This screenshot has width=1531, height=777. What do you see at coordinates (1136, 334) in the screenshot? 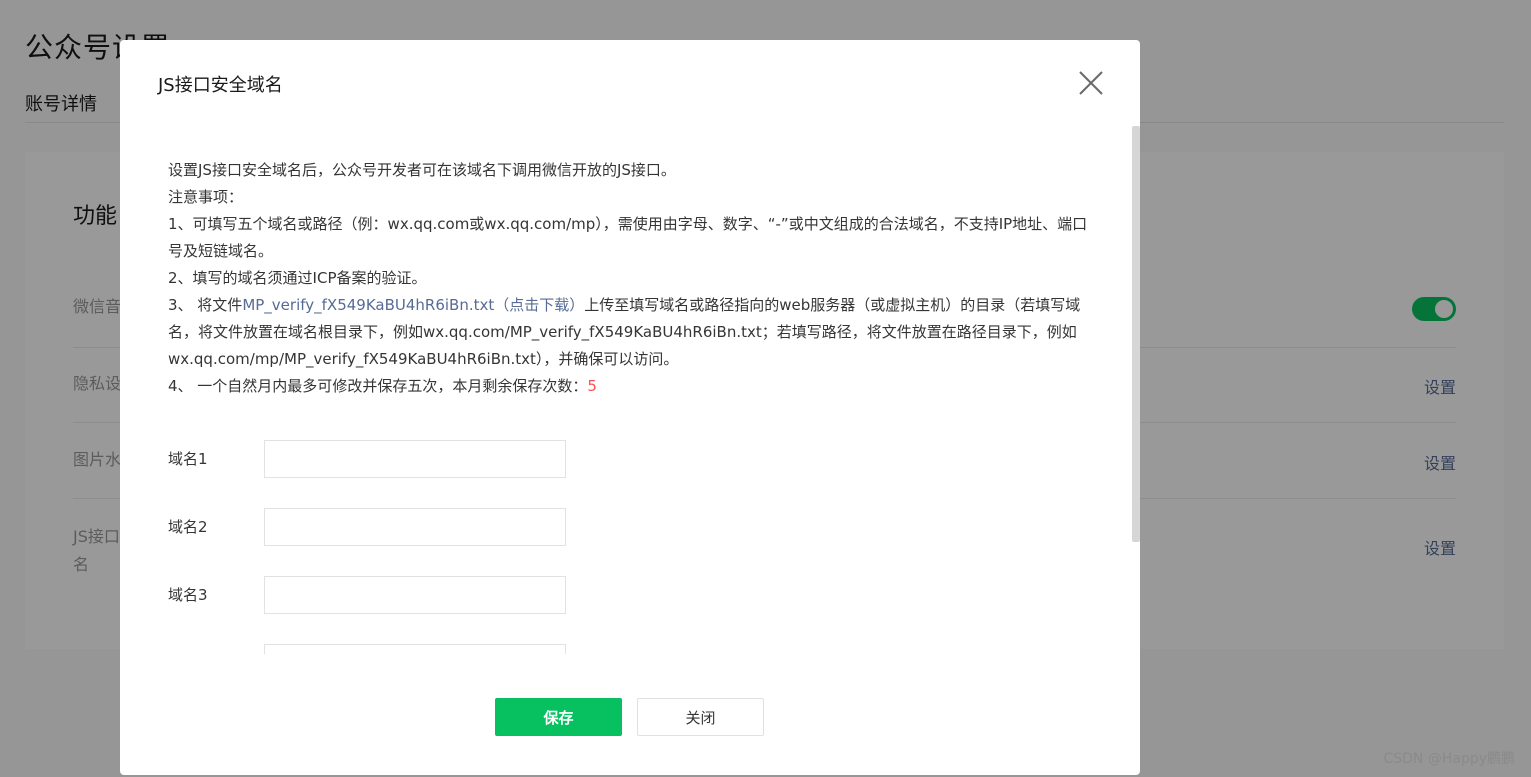
I see `dialog-scrollbar` at bounding box center [1136, 334].